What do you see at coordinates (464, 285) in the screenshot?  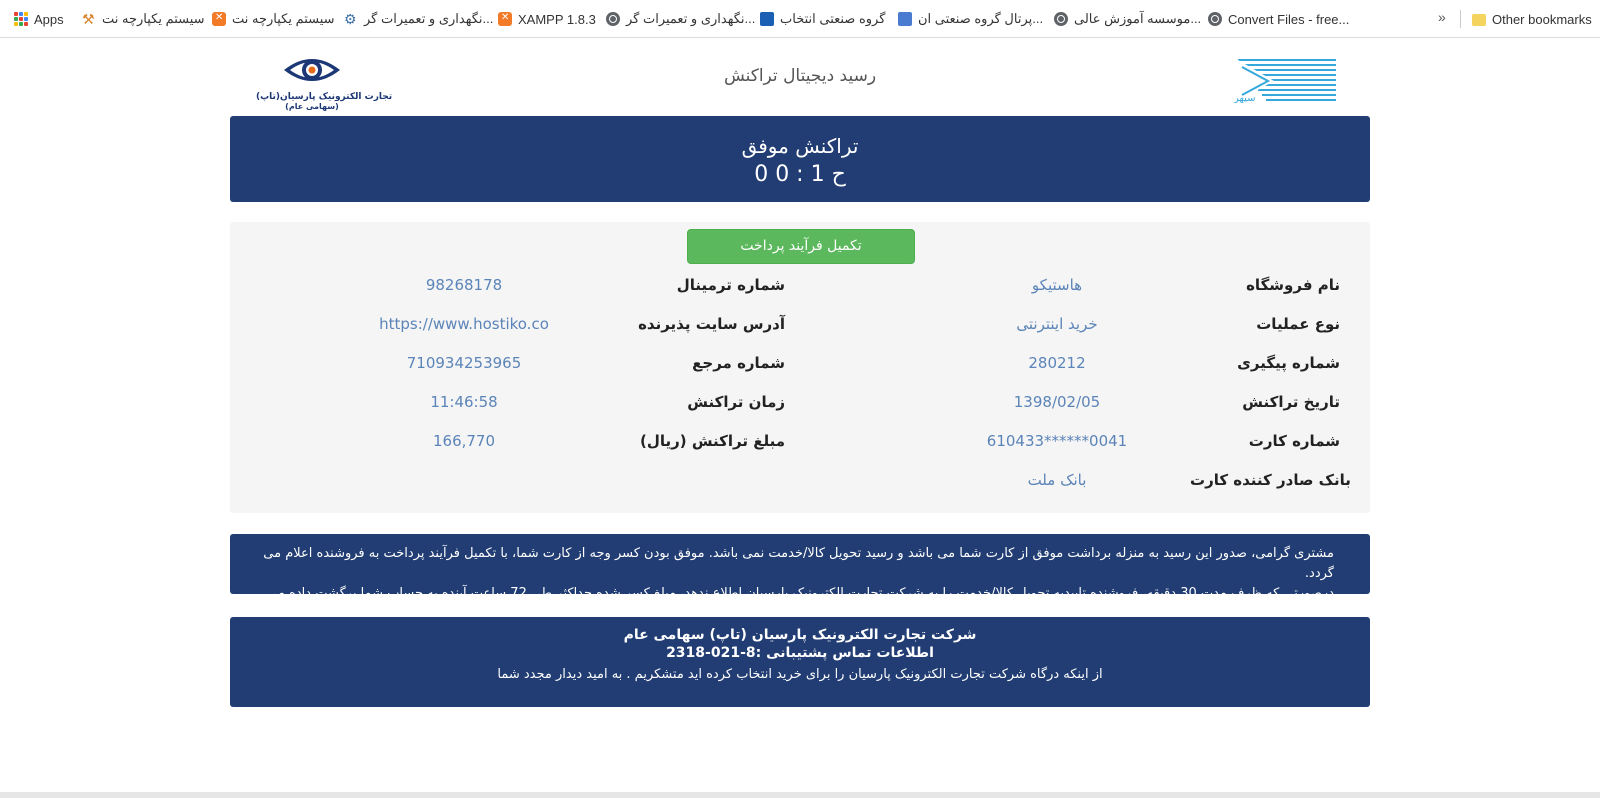 I see `terminal-value: 98268178` at bounding box center [464, 285].